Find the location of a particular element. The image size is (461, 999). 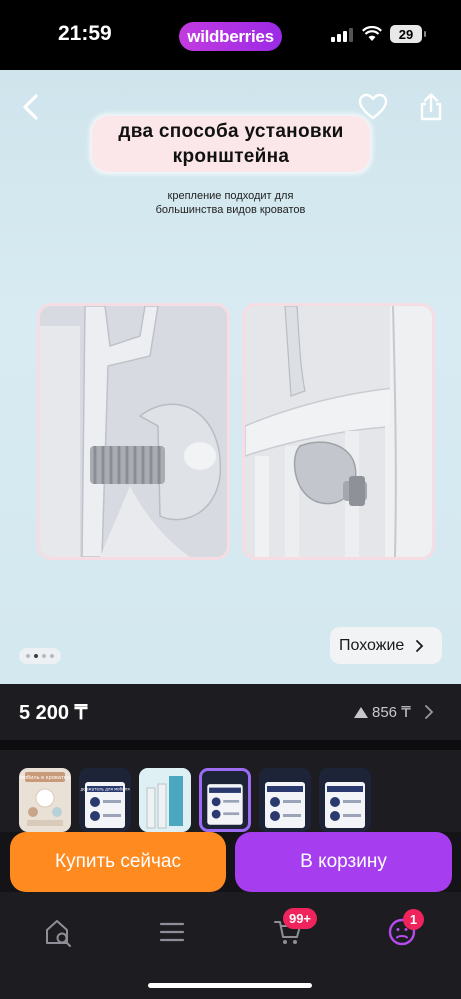

cart-badge: 99+ is located at coordinates (300, 918).